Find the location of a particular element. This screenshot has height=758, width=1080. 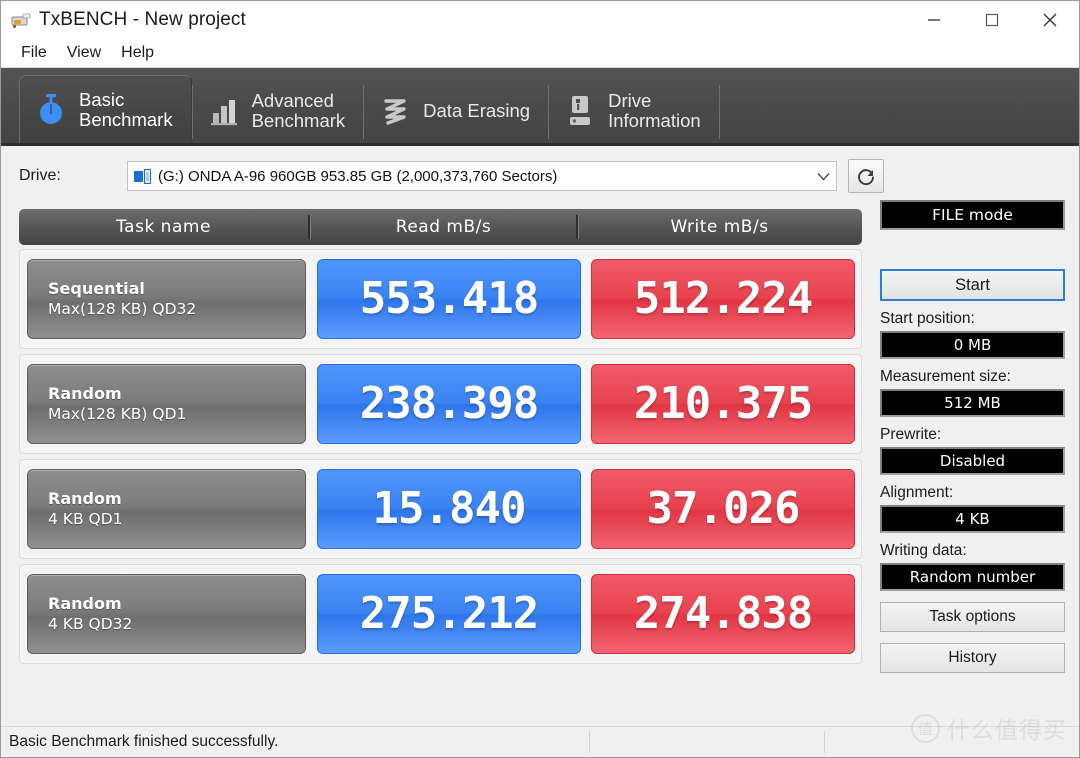

tab-basic-benchmark: Basic Benchmark is located at coordinates (105, 109).